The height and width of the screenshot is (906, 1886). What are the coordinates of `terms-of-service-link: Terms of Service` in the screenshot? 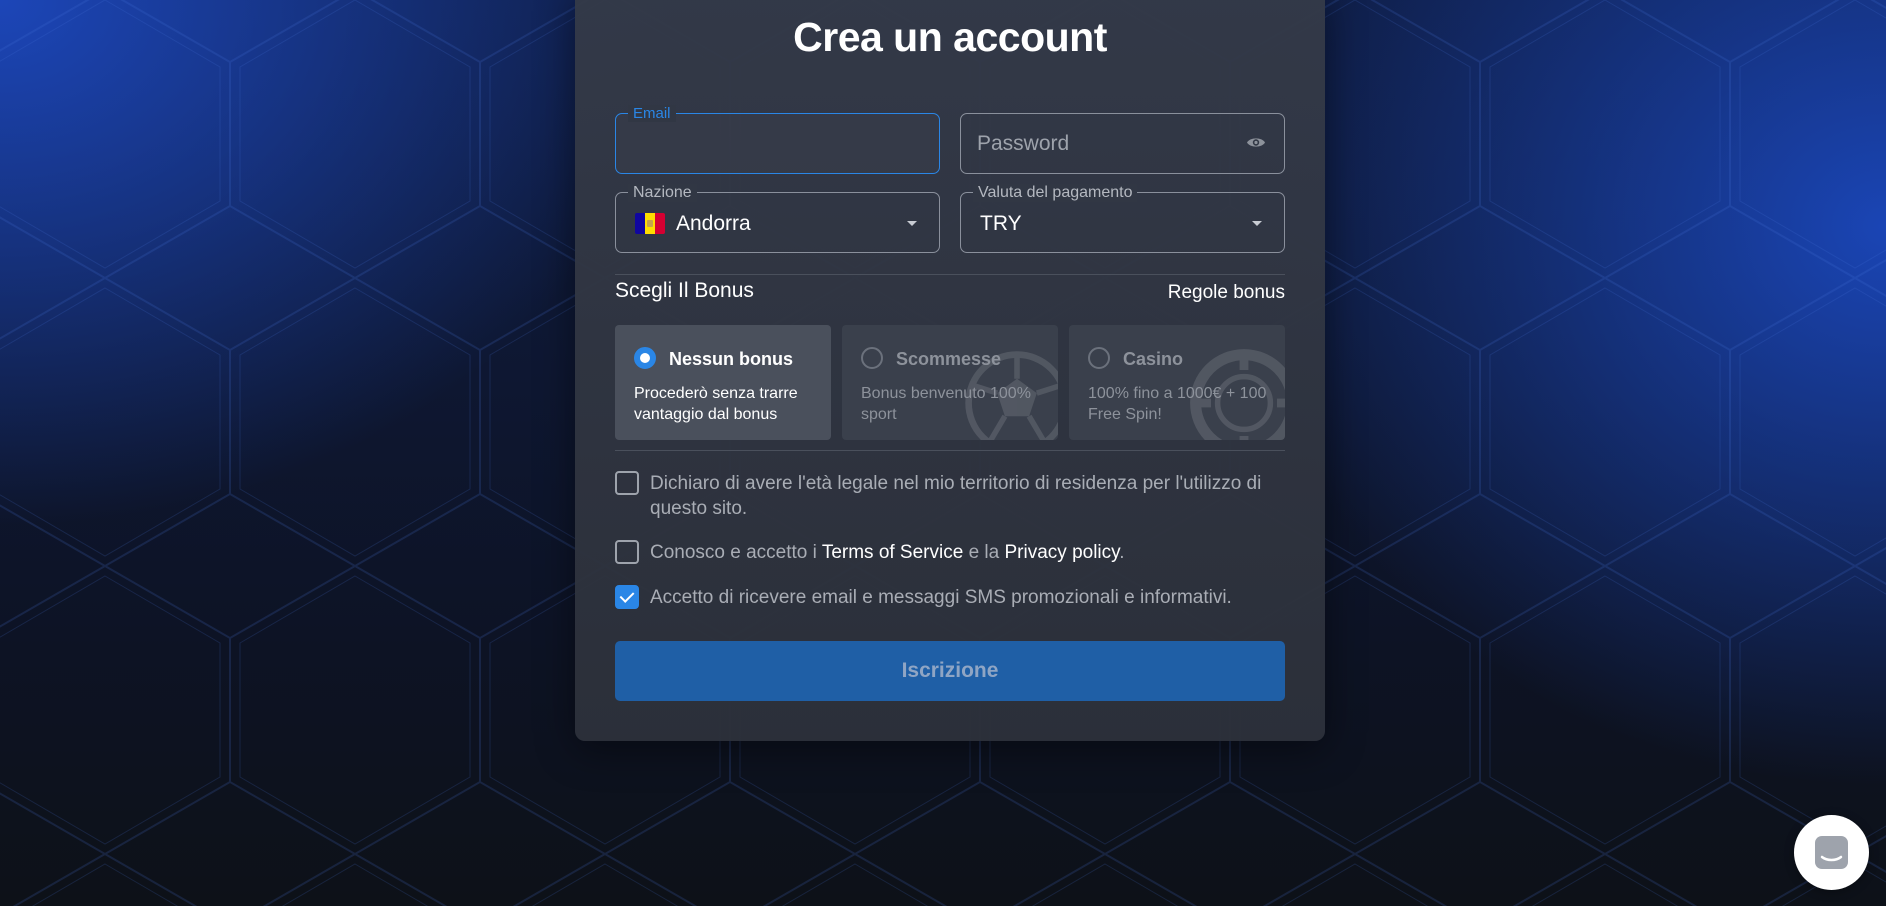 It's located at (892, 552).